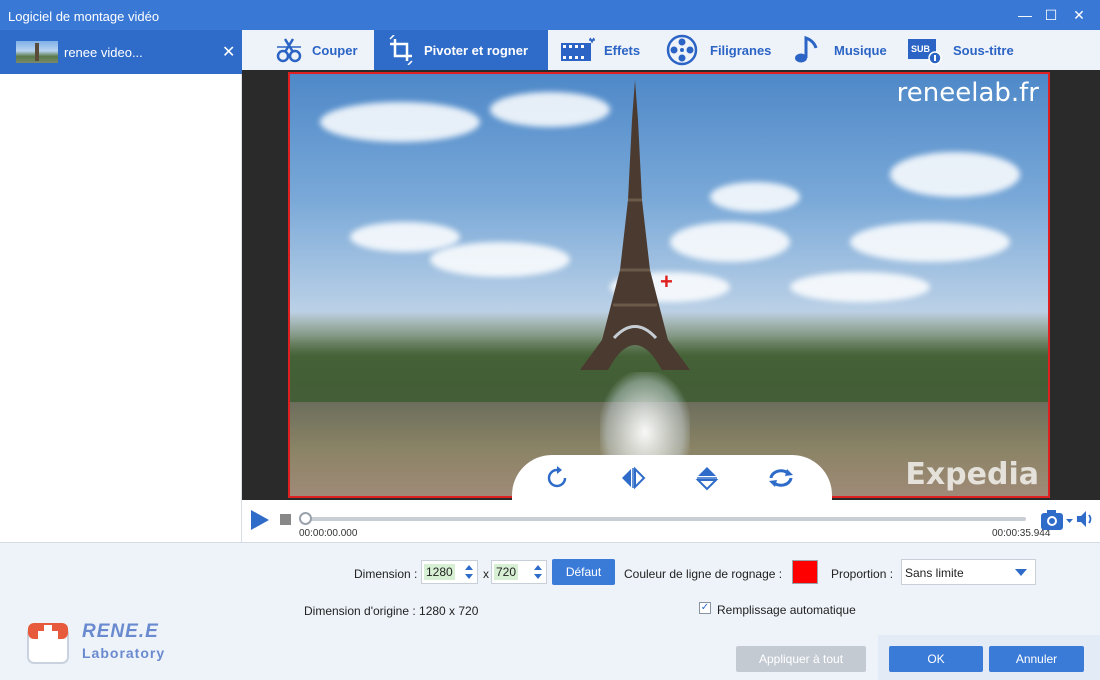  Describe the element at coordinates (391, 611) in the screenshot. I see `original-dimension: Dimension d'origine : 1280 x 720` at that location.